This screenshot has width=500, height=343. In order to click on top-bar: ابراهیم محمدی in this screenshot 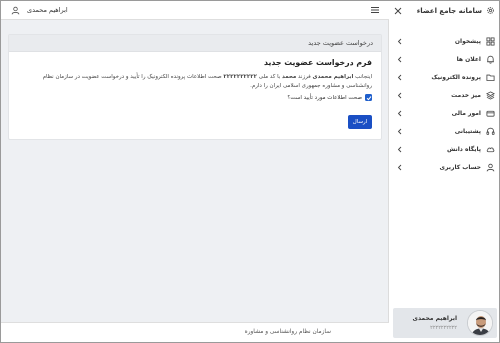, I will do `click(195, 10)`.